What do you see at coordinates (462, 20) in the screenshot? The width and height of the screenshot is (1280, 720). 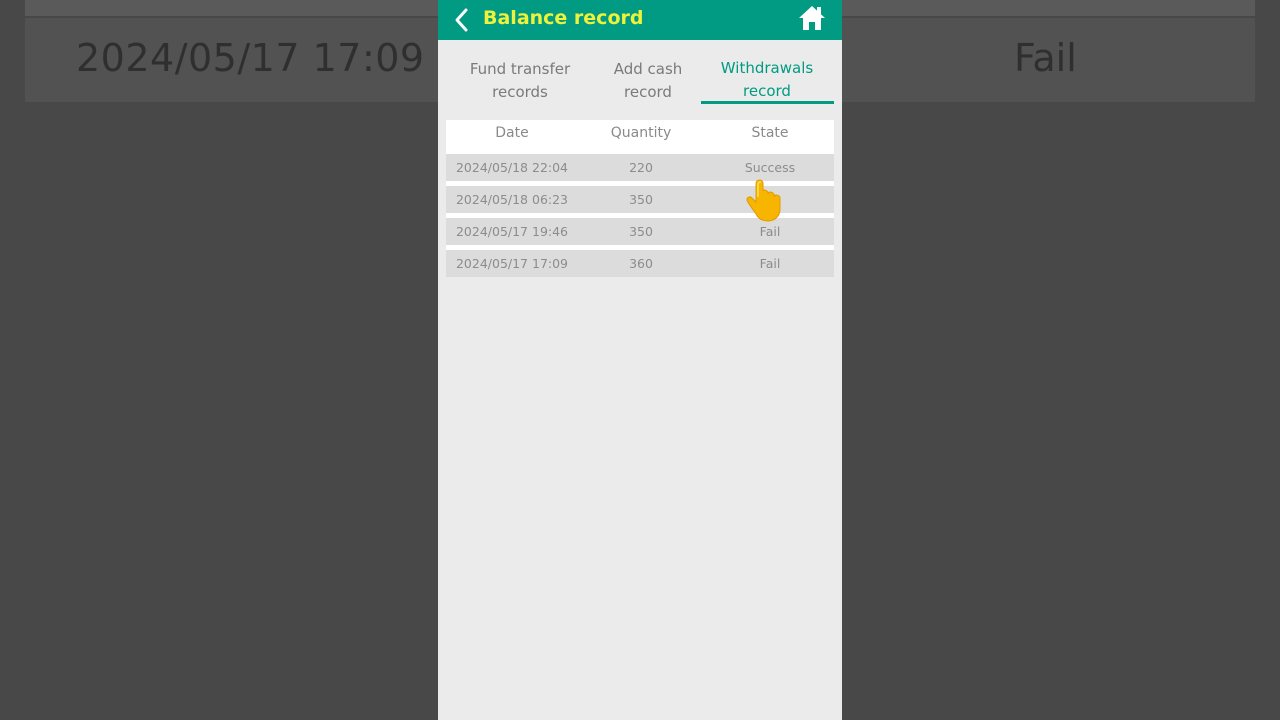 I see `chevron-left-icon` at bounding box center [462, 20].